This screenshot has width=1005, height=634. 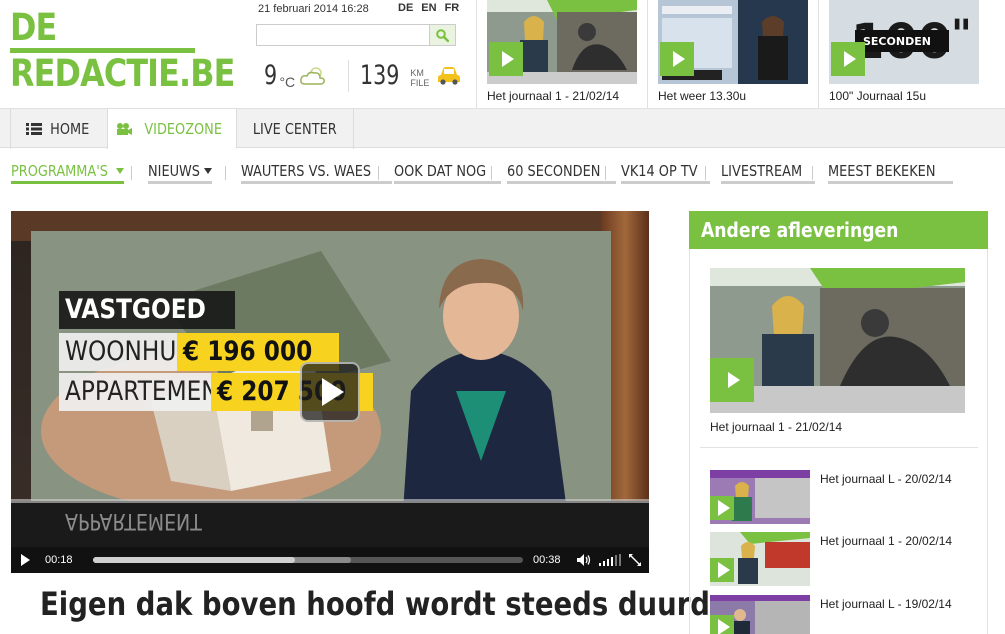 I want to click on lang-fr-link: FR, so click(x=452, y=8).